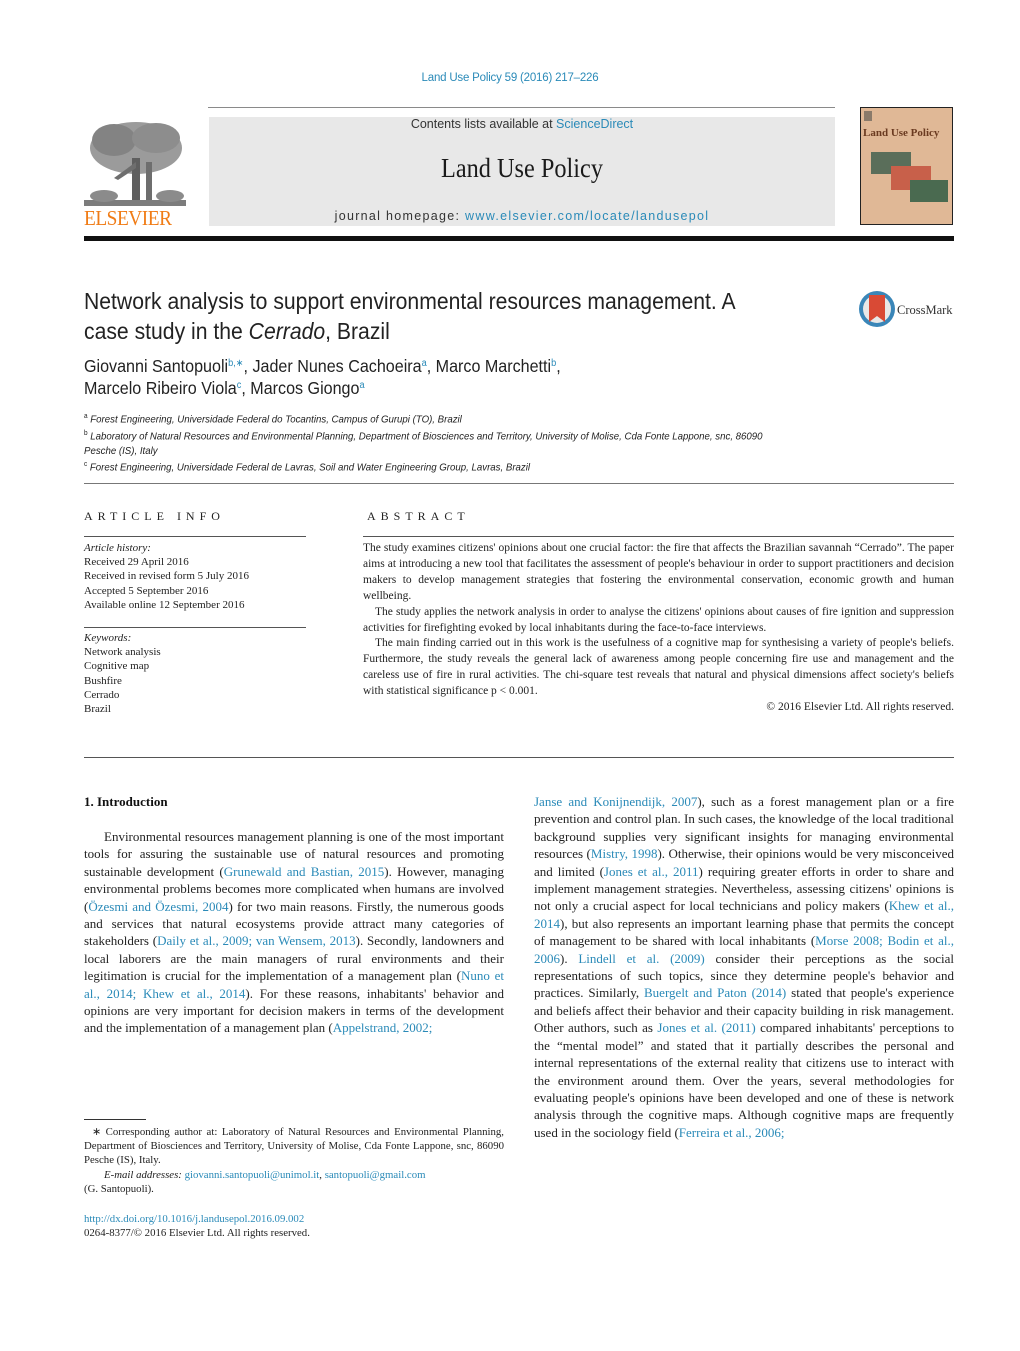 The width and height of the screenshot is (1020, 1351). Describe the element at coordinates (901, 133) in the screenshot. I see `cover-title: Land Use Policy` at that location.